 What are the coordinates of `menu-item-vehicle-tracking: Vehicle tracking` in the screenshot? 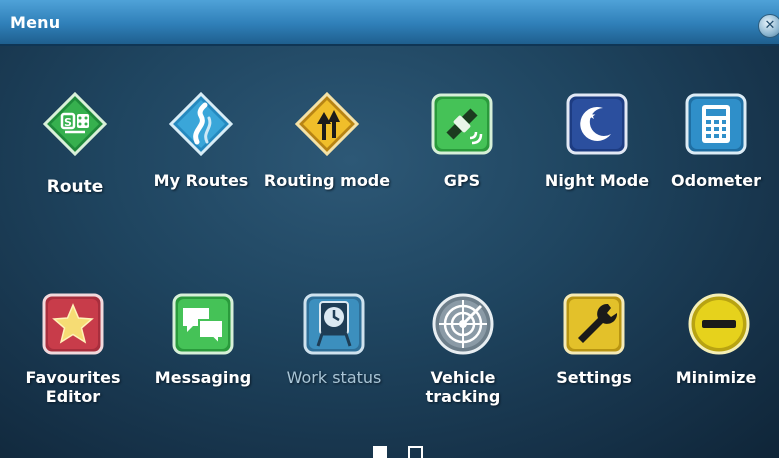 It's located at (463, 353).